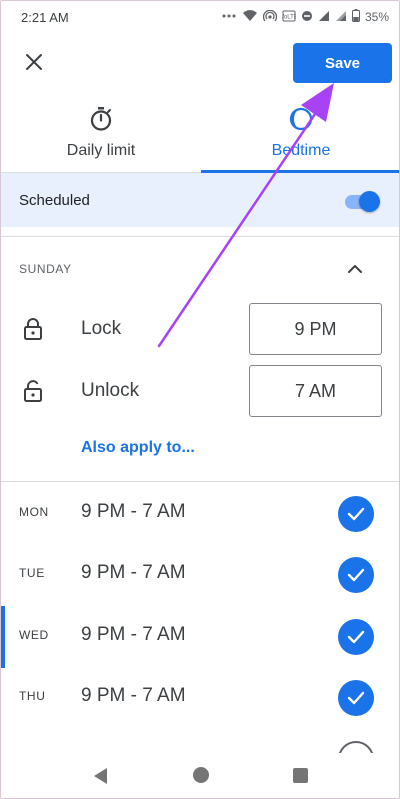 Image resolution: width=400 pixels, height=799 pixels. Describe the element at coordinates (300, 135) in the screenshot. I see `tab-bedtime: Bedtime` at that location.